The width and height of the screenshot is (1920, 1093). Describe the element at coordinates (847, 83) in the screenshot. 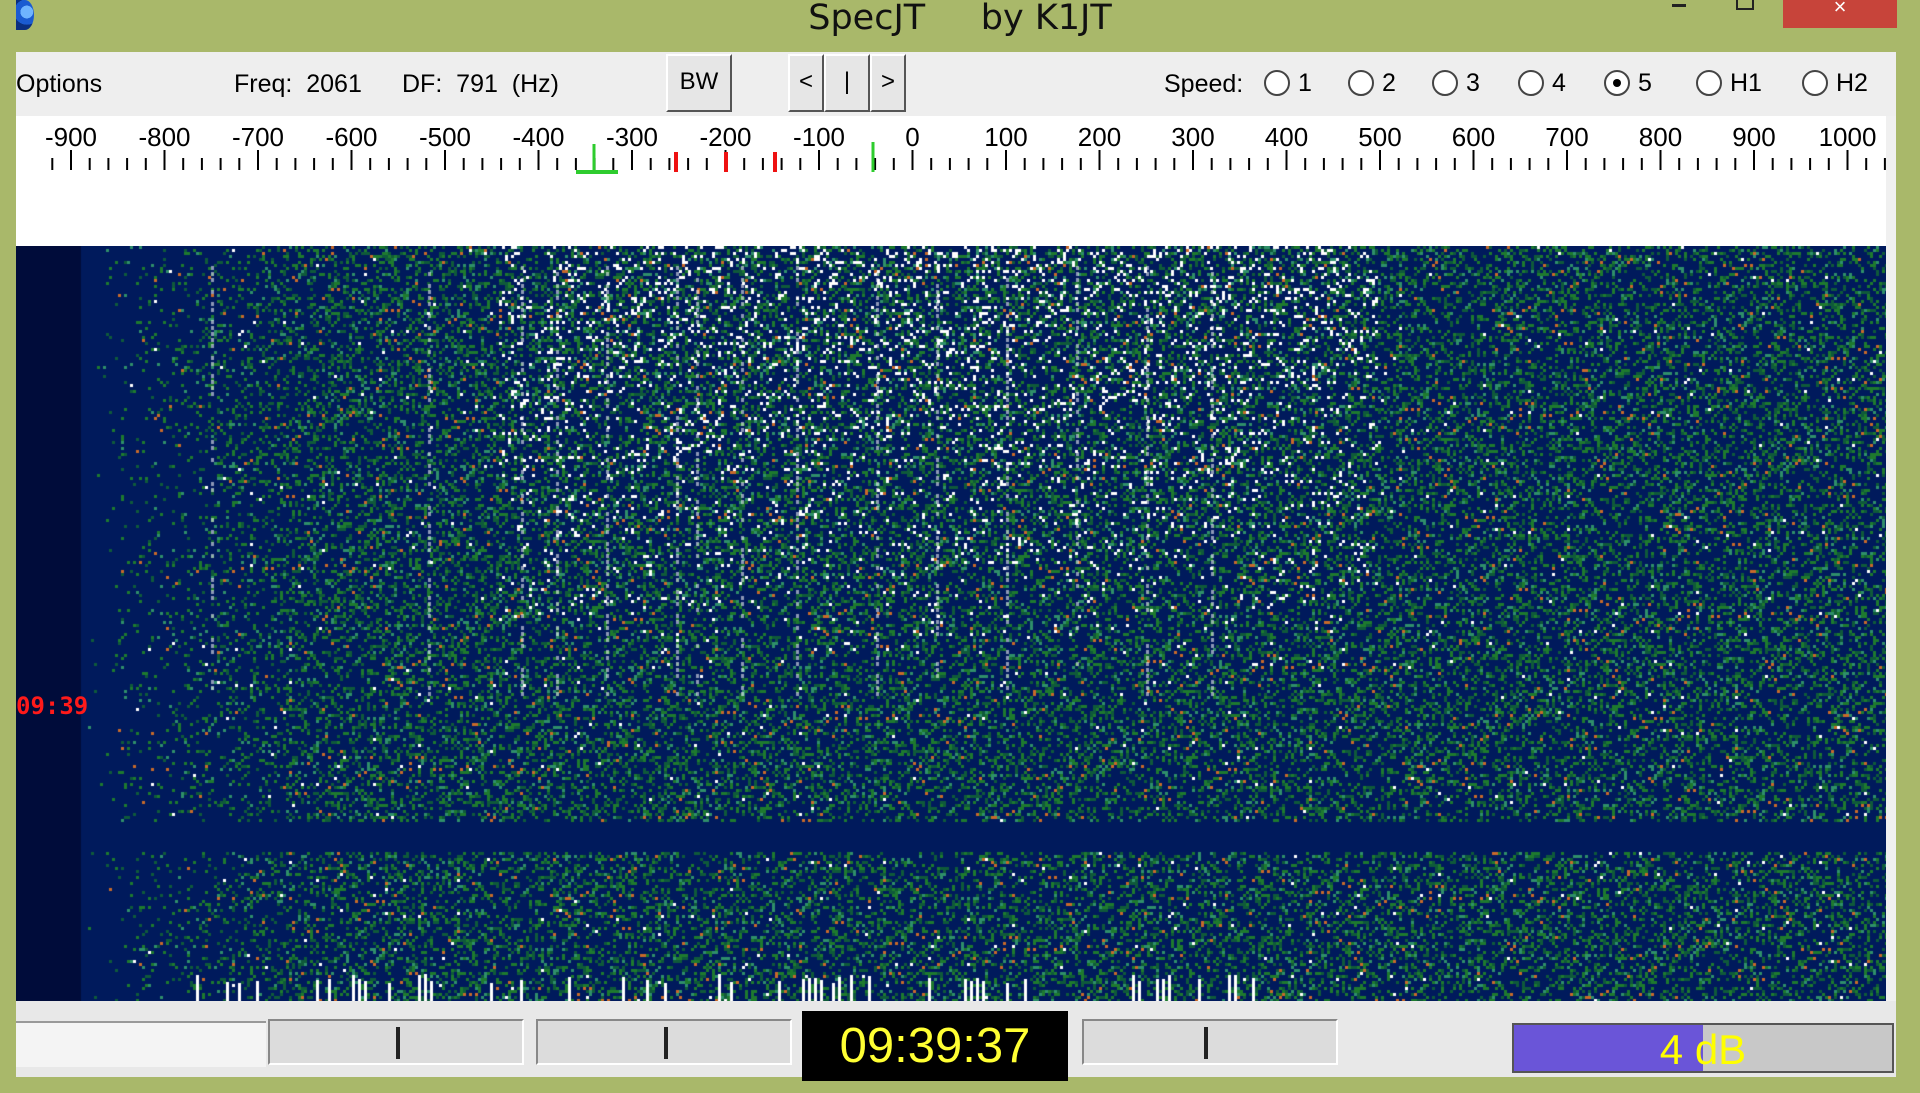

I see `center-button: |` at that location.